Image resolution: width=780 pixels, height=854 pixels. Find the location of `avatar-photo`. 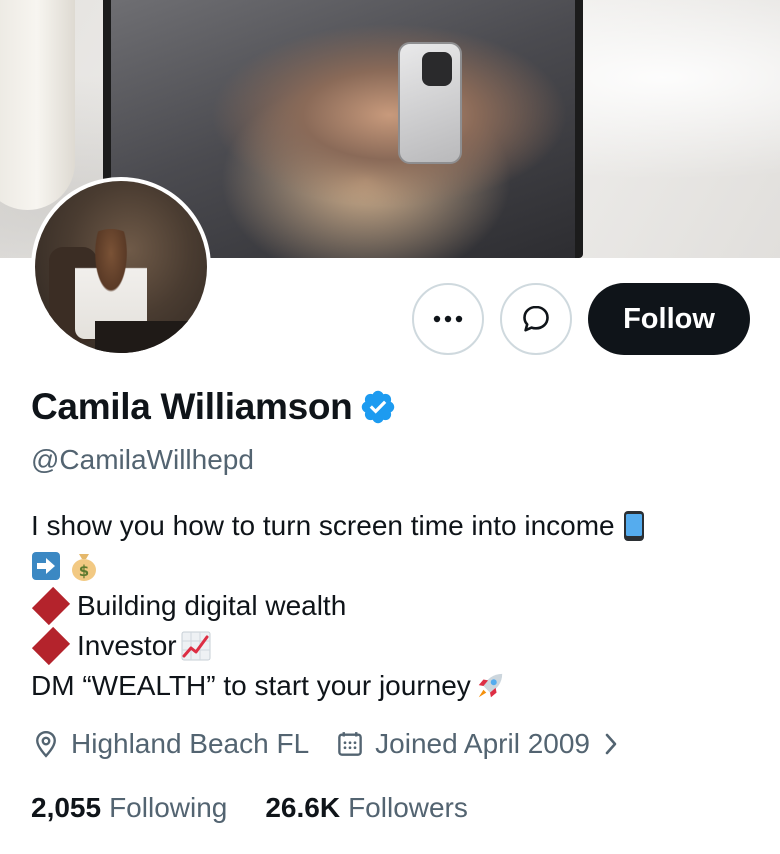

avatar-photo is located at coordinates (121, 267).